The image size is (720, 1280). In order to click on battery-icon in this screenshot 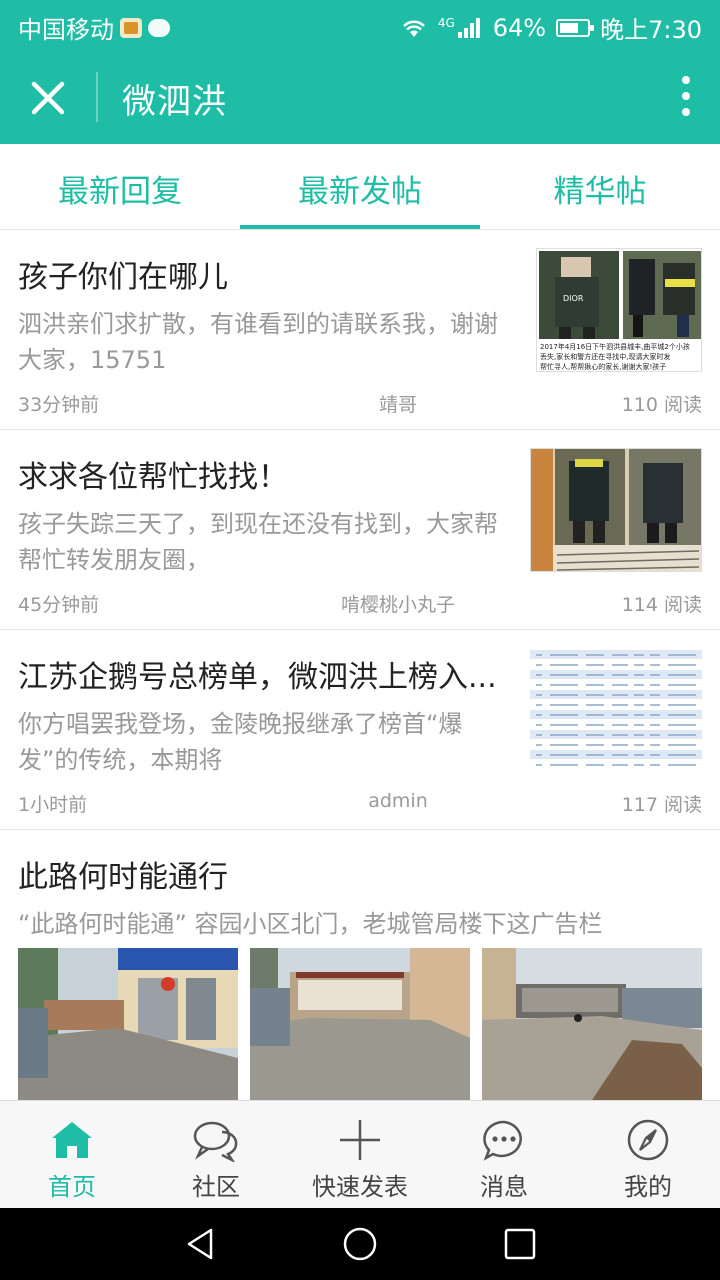, I will do `click(575, 27)`.